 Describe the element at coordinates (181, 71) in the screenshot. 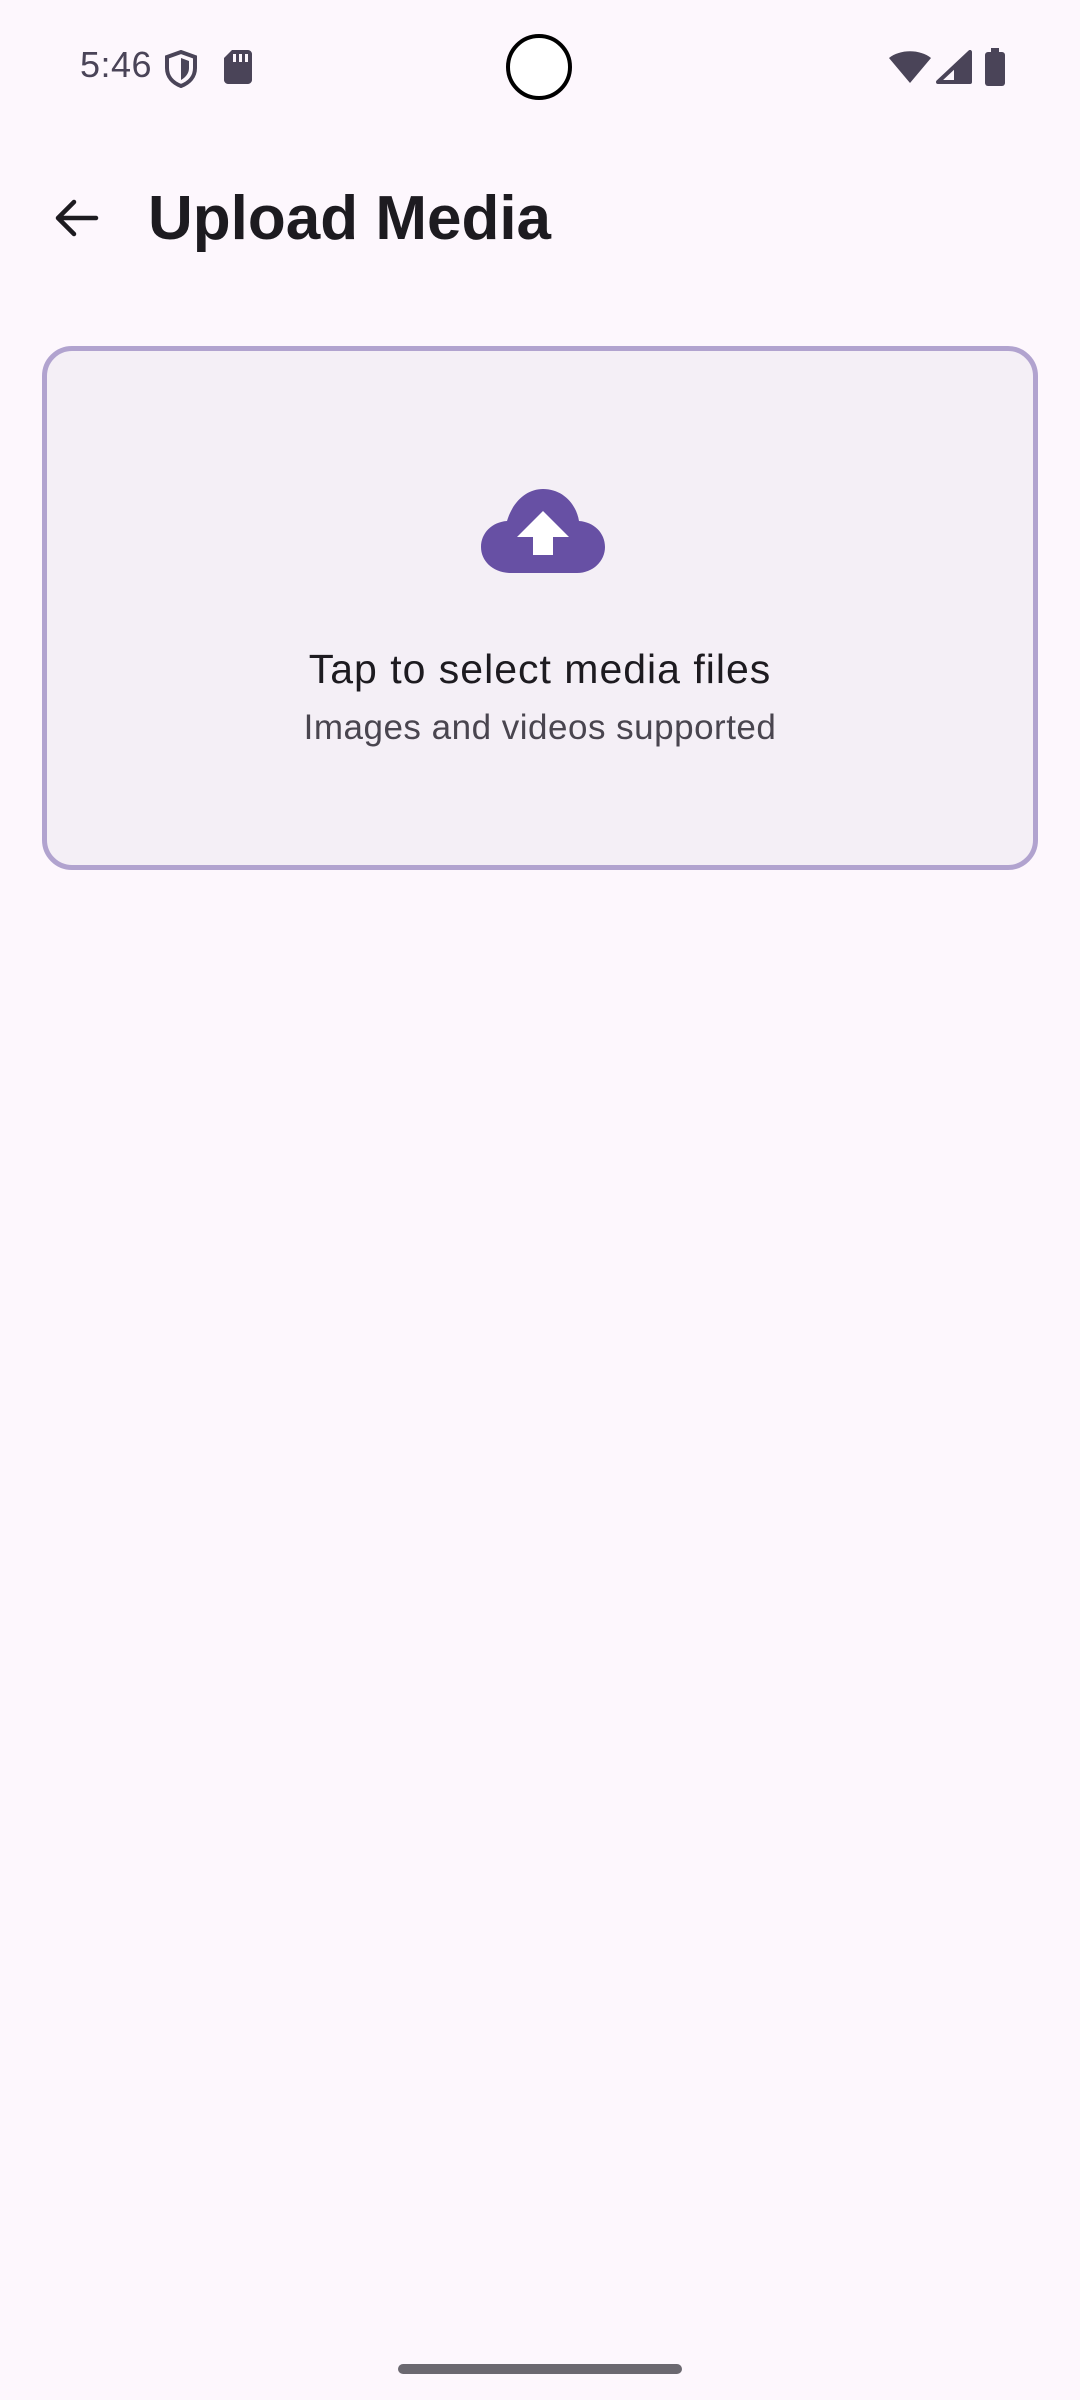

I see `shield-icon` at that location.